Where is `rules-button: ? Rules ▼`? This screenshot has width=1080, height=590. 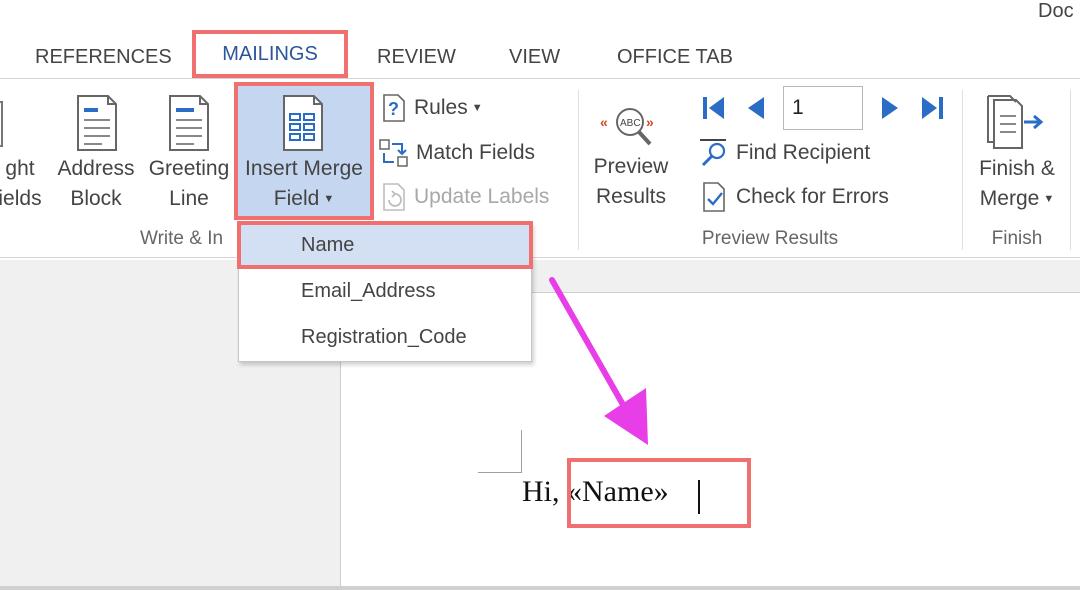 rules-button: ? Rules ▼ is located at coordinates (431, 108).